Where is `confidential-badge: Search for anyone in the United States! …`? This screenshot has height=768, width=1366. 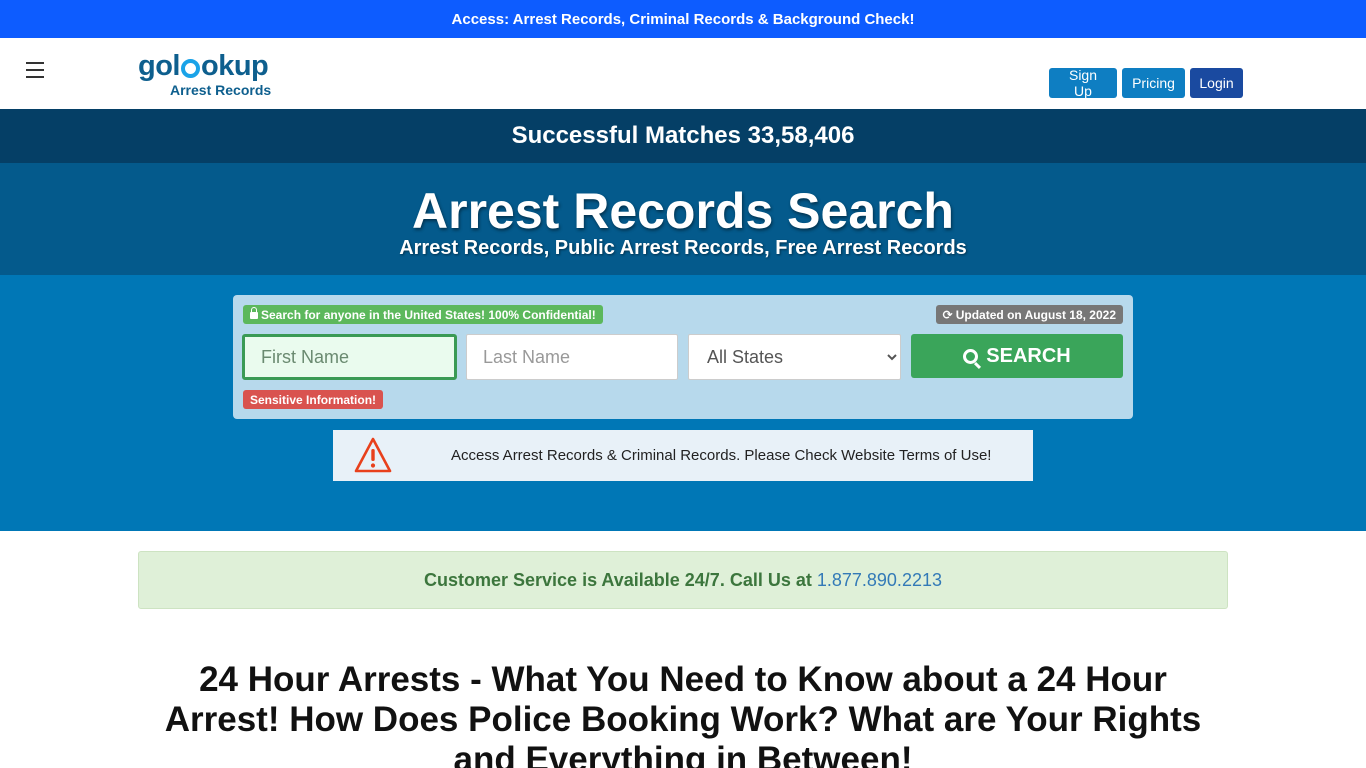
confidential-badge: Search for anyone in the United States! … is located at coordinates (423, 314).